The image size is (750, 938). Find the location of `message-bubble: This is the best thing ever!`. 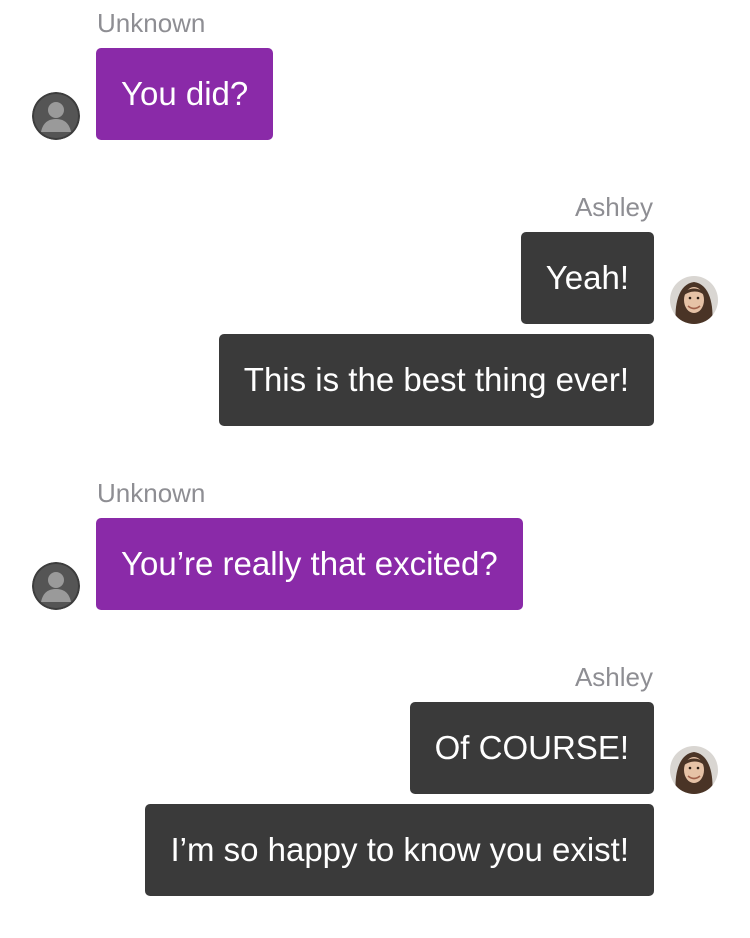

message-bubble: This is the best thing ever! is located at coordinates (436, 380).